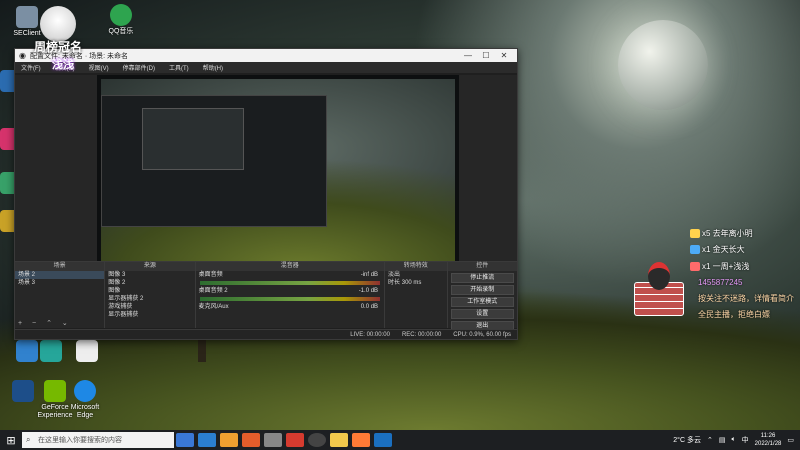 The height and width of the screenshot is (450, 800). Describe the element at coordinates (745, 266) in the screenshot. I see `chat-line: x1 一周+浅浅` at that location.